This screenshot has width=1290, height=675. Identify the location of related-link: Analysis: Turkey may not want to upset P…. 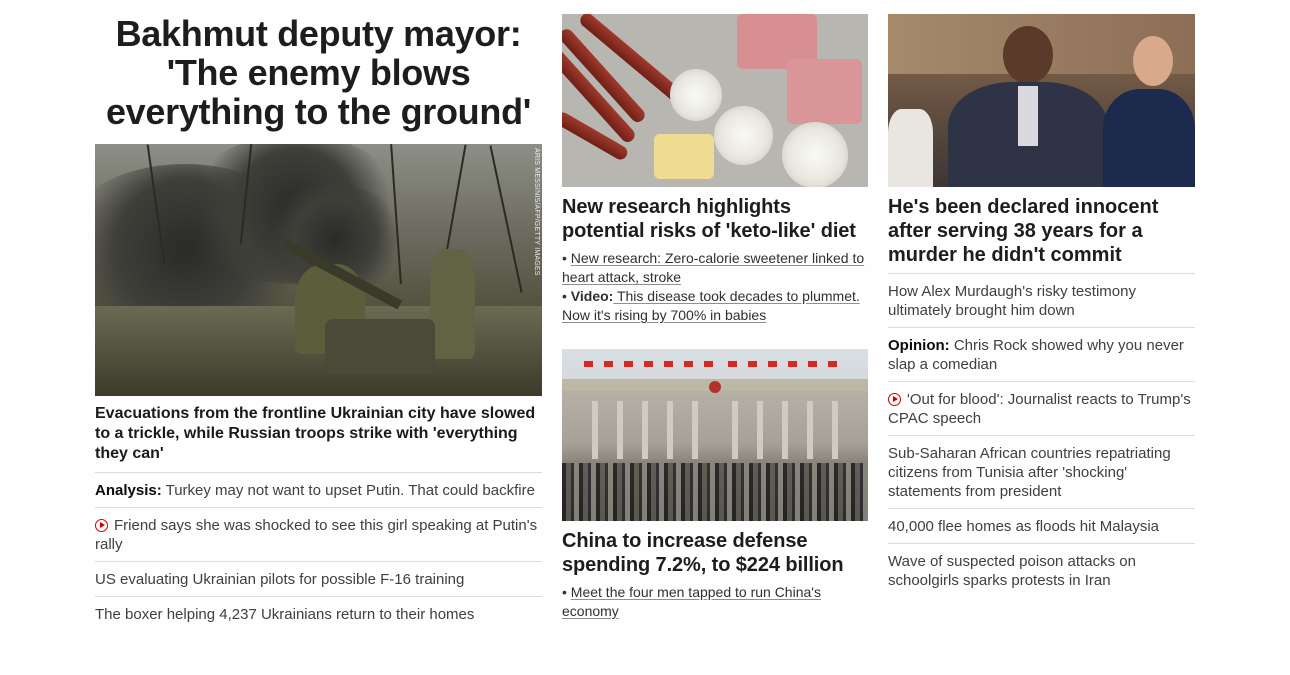
(318, 490).